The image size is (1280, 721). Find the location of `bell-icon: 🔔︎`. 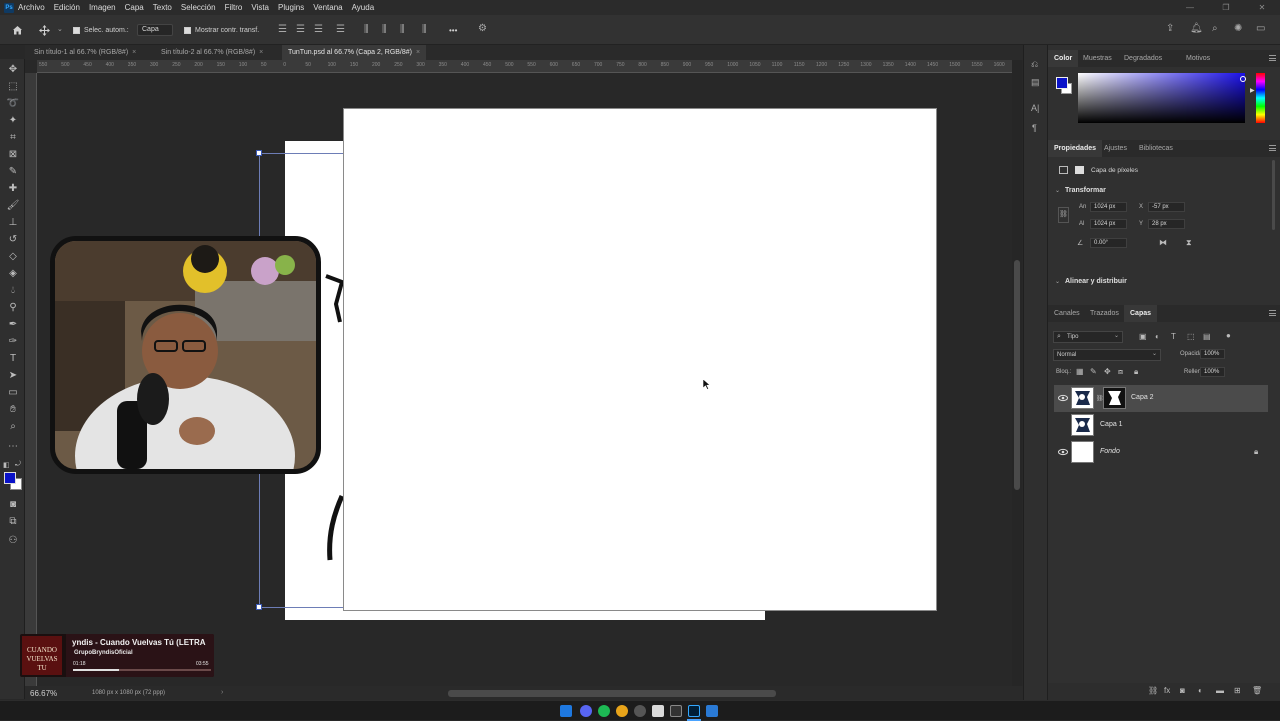

bell-icon: 🔔︎ is located at coordinates (1196, 29).